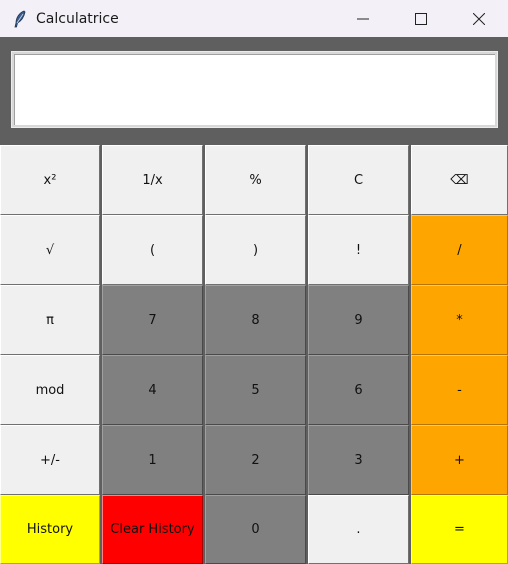  I want to click on maximize-button, so click(421, 18).